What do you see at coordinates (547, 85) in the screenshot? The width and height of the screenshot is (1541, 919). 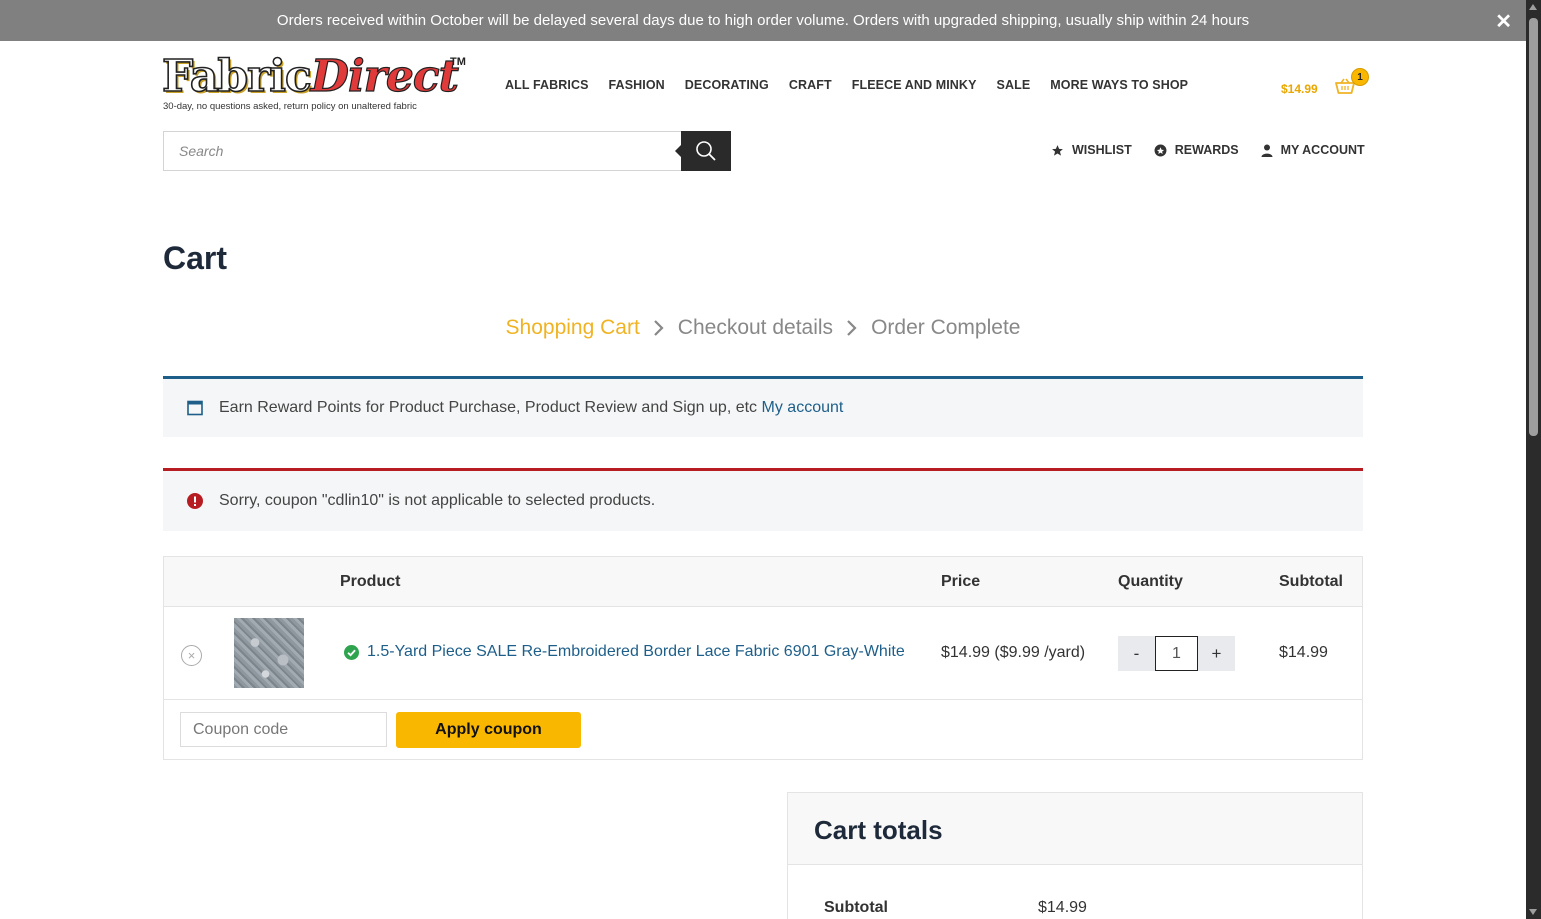 I see `nav-all-fabrics: ALL FABRICS` at bounding box center [547, 85].